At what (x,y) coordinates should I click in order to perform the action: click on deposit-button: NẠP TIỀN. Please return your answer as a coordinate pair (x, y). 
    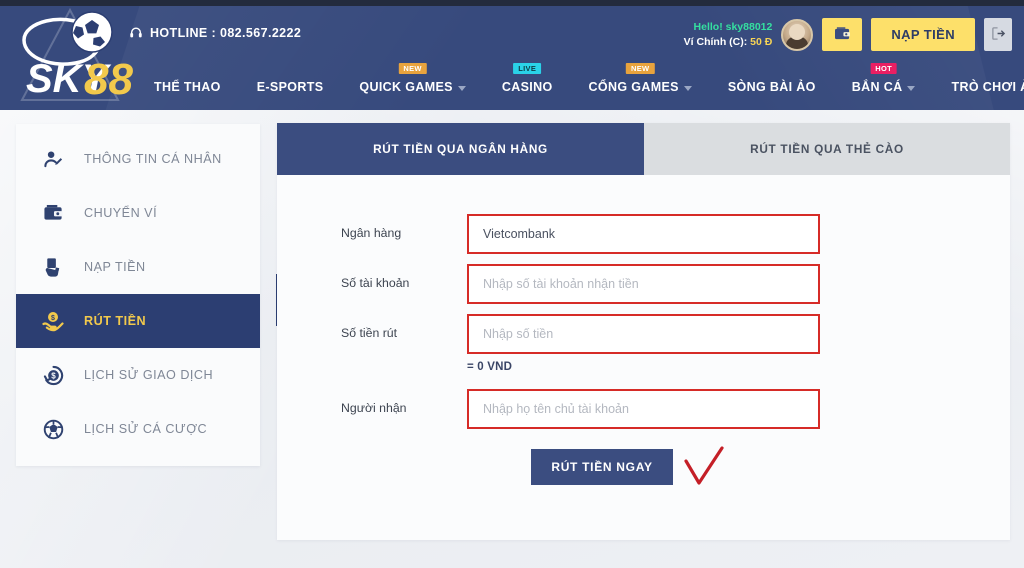
    Looking at the image, I should click on (923, 34).